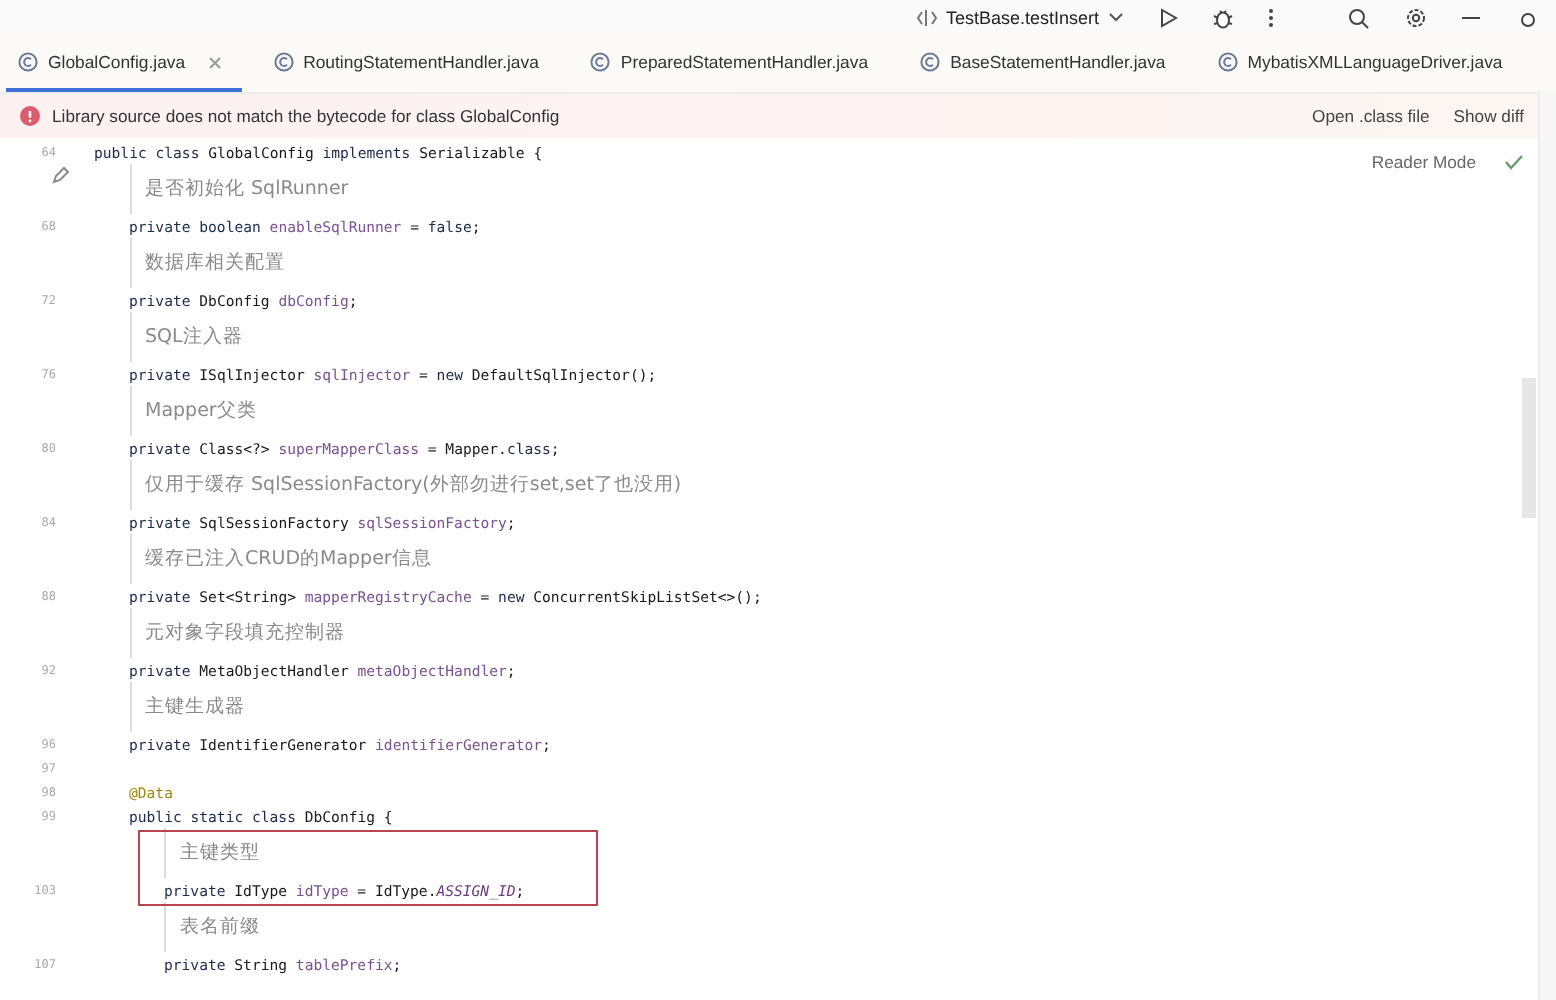 The width and height of the screenshot is (1556, 1000). Describe the element at coordinates (1270, 18) in the screenshot. I see `more-icon` at that location.